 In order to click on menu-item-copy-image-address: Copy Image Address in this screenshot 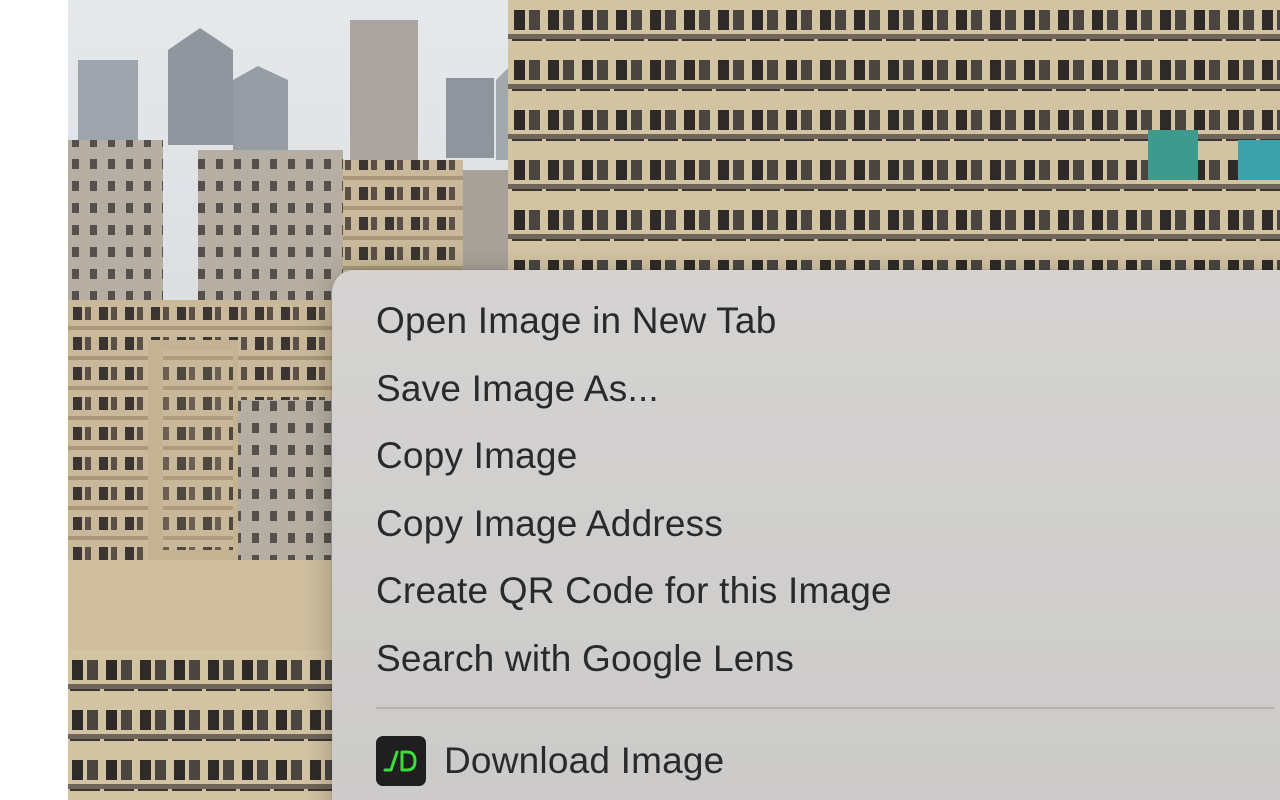, I will do `click(549, 524)`.